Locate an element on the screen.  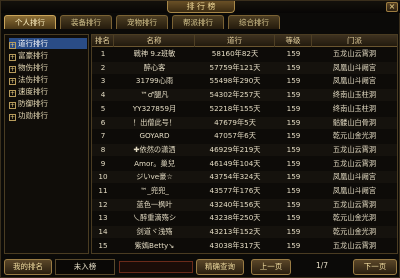
cell-daoxing: 46149年104天 is located at coordinates (235, 163).